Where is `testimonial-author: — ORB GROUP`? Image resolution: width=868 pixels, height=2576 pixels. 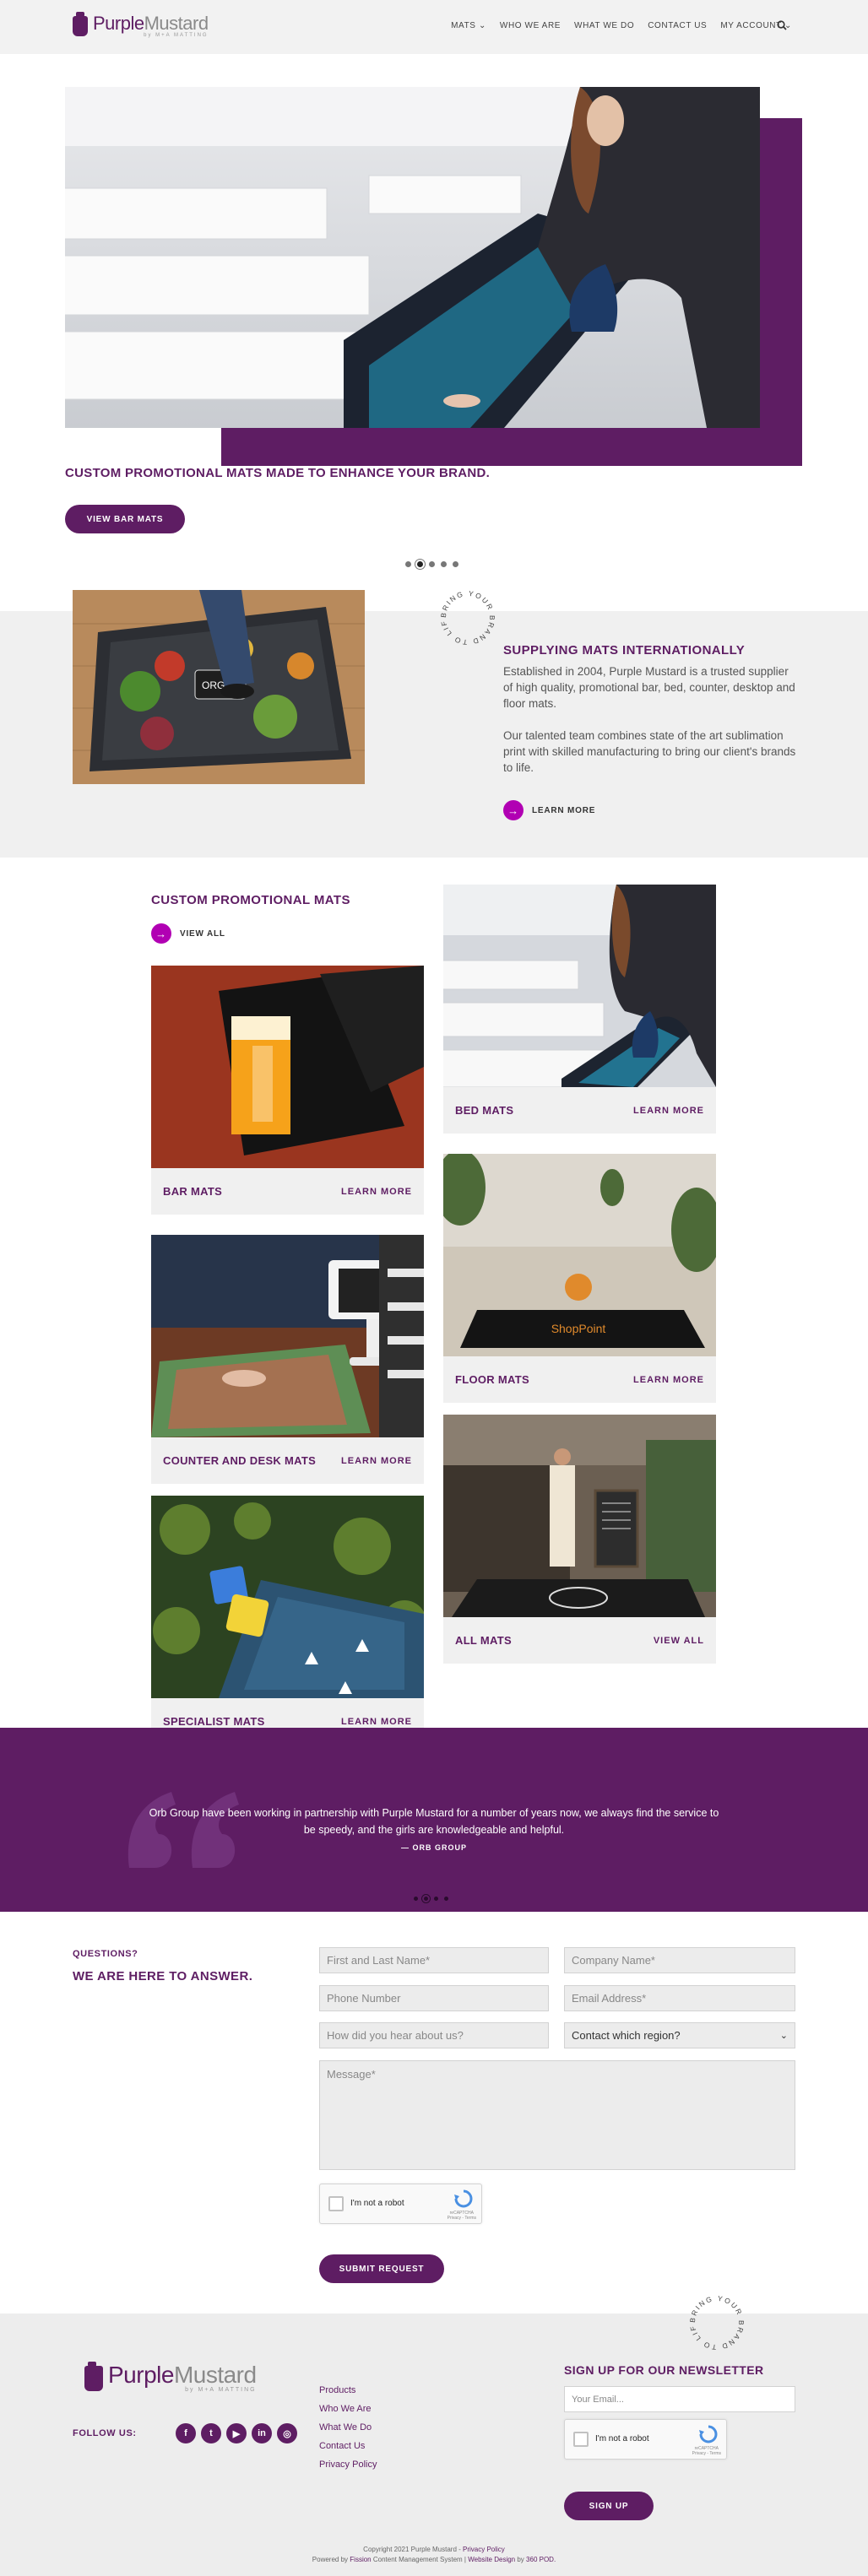 testimonial-author: — ORB GROUP is located at coordinates (433, 1848).